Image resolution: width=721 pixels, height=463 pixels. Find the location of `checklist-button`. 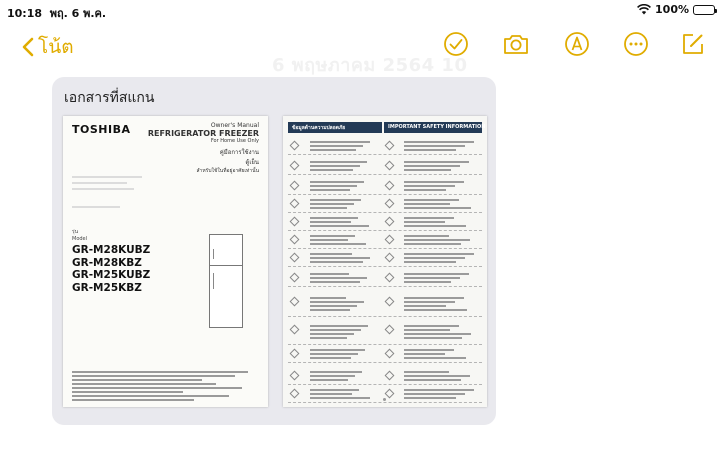

checklist-button is located at coordinates (456, 44).